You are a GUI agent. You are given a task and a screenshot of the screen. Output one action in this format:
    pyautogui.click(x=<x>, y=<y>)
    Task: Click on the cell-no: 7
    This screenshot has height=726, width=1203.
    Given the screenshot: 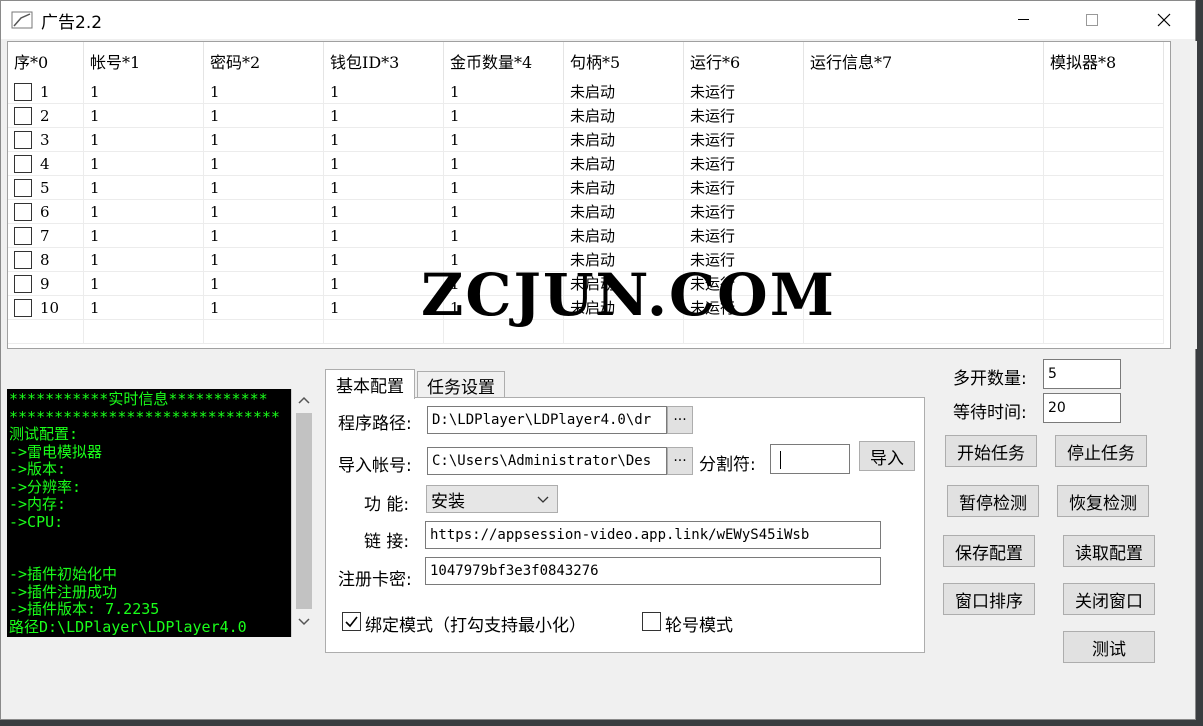 What is the action you would take?
    pyautogui.click(x=46, y=236)
    